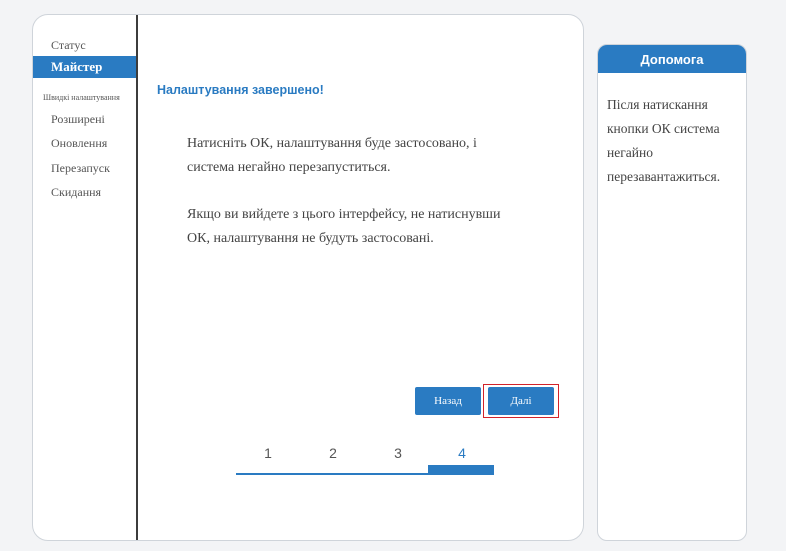  I want to click on step-1: 1, so click(268, 453).